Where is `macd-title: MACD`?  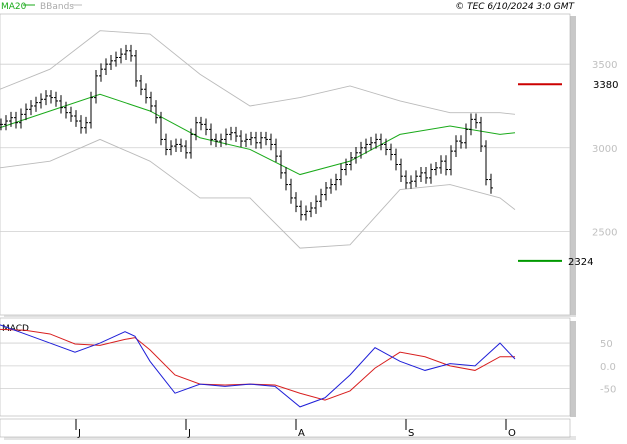
macd-title: MACD is located at coordinates (15, 329).